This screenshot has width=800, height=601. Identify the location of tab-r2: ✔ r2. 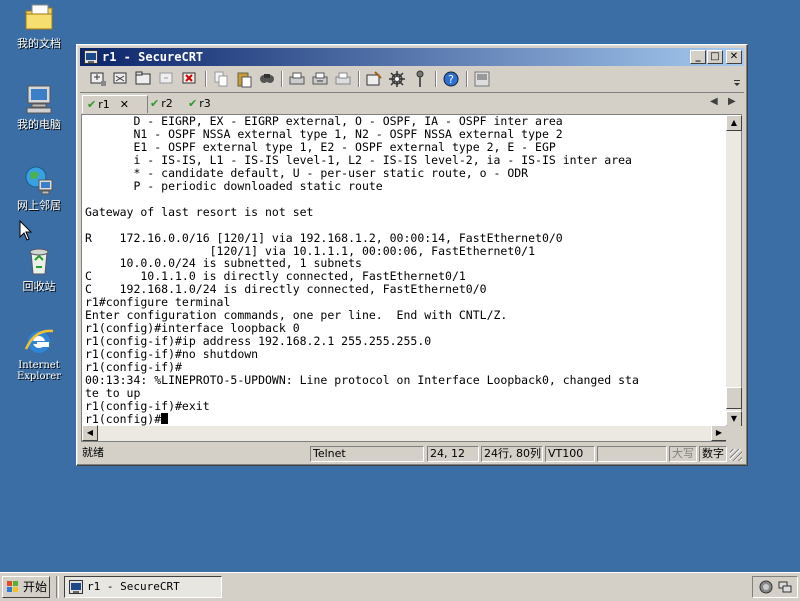
(167, 103).